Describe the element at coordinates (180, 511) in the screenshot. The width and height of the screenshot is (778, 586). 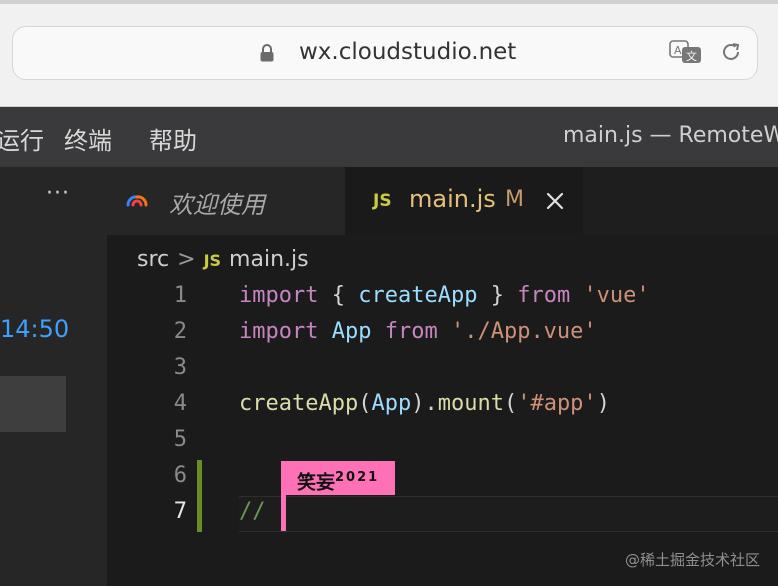
I see `line-number: 7` at that location.